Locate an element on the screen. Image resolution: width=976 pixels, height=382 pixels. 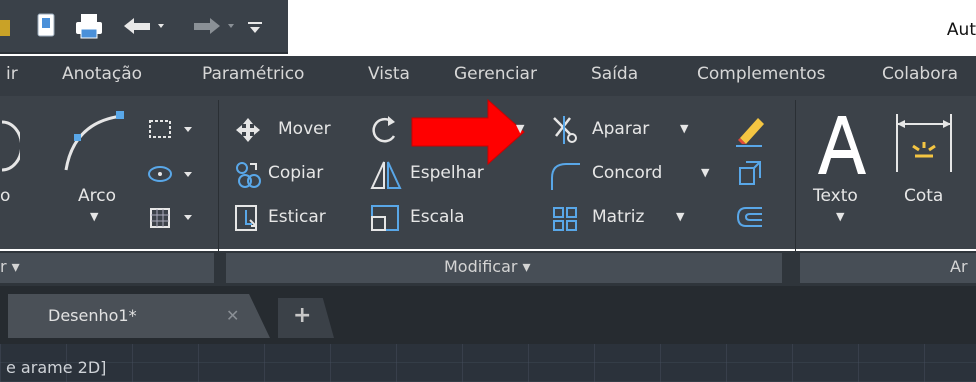
modify-panel-title: Modificar ▾ is located at coordinates (487, 266).